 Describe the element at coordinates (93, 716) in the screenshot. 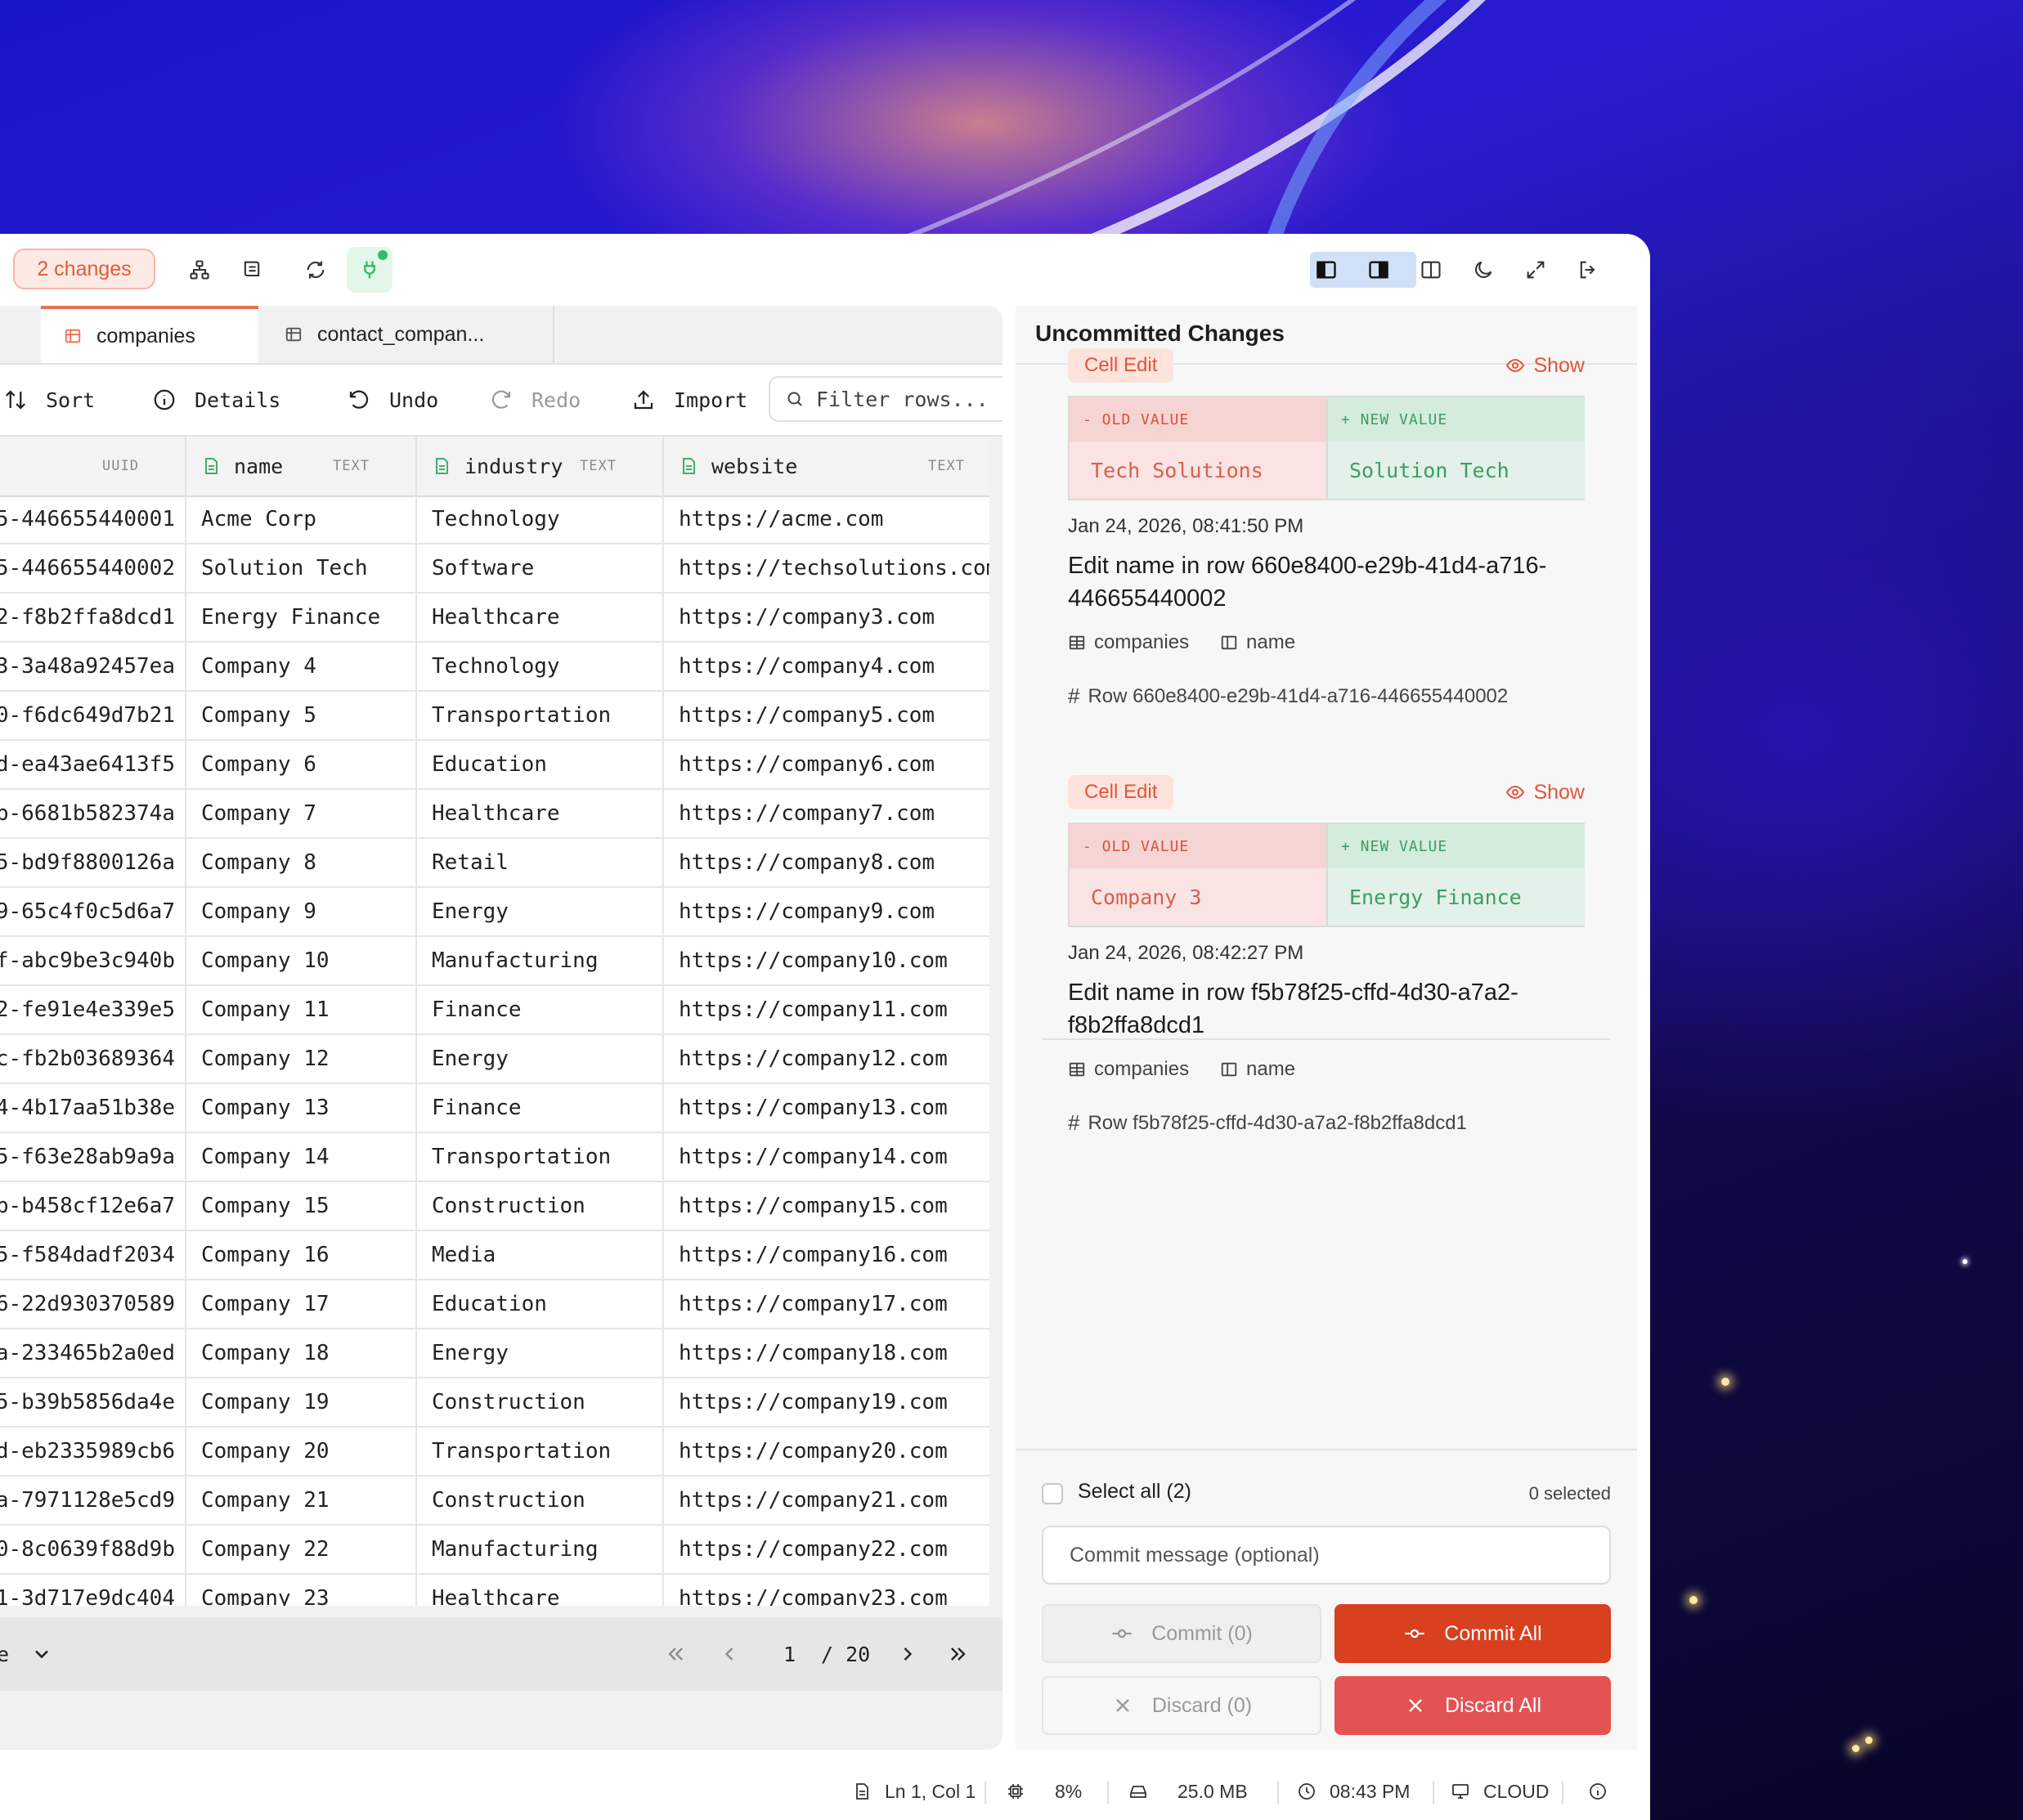

I see `cell-id: 0-f6dc649d7b21` at that location.